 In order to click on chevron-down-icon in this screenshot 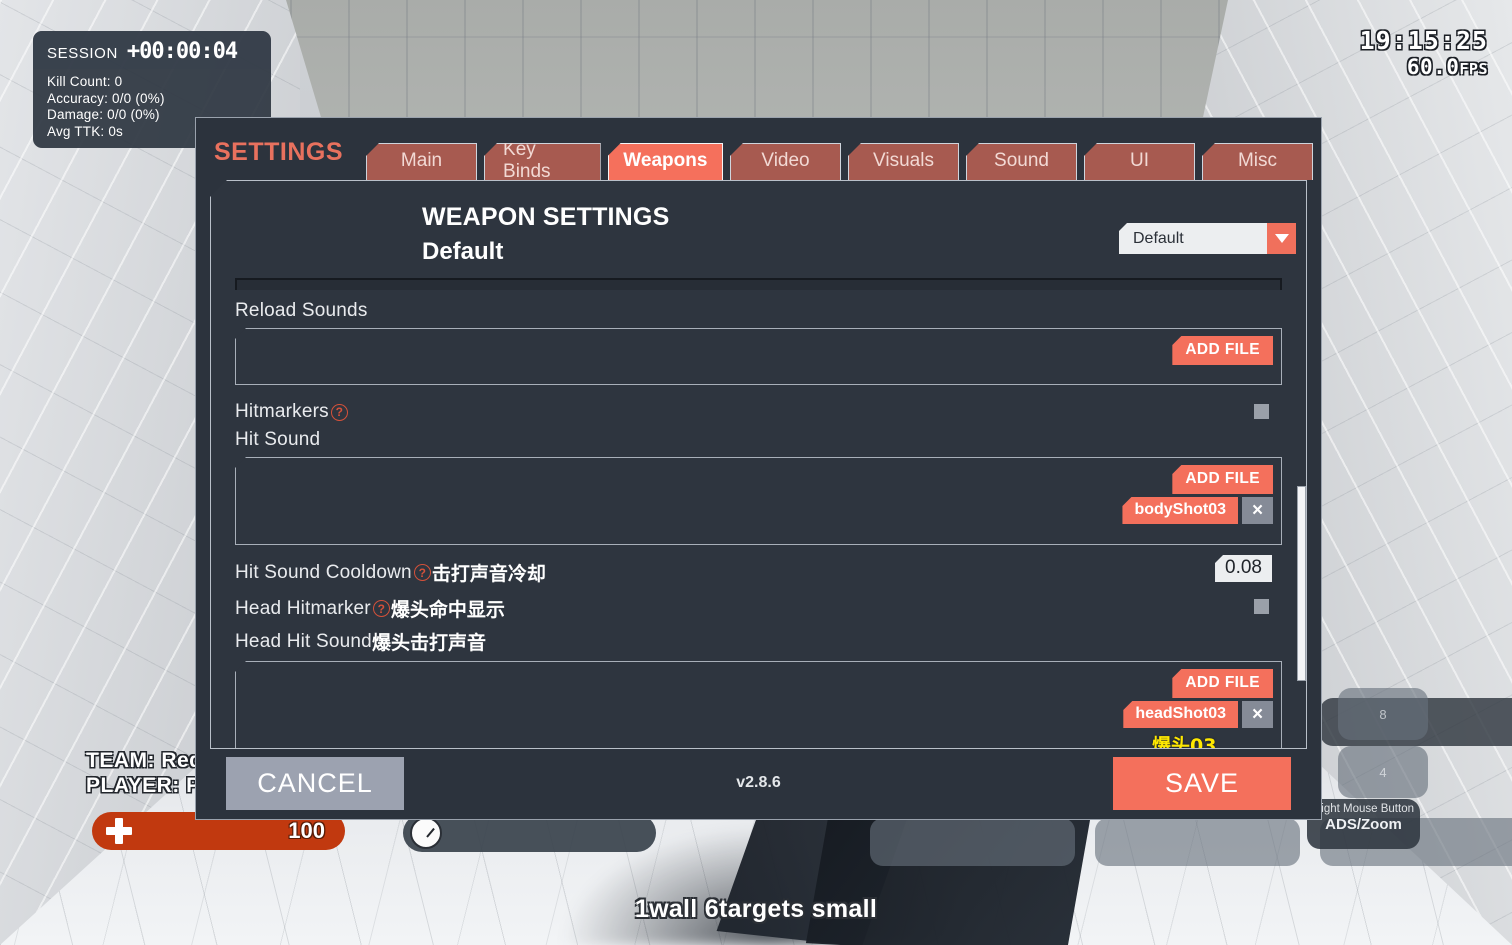, I will do `click(1281, 238)`.